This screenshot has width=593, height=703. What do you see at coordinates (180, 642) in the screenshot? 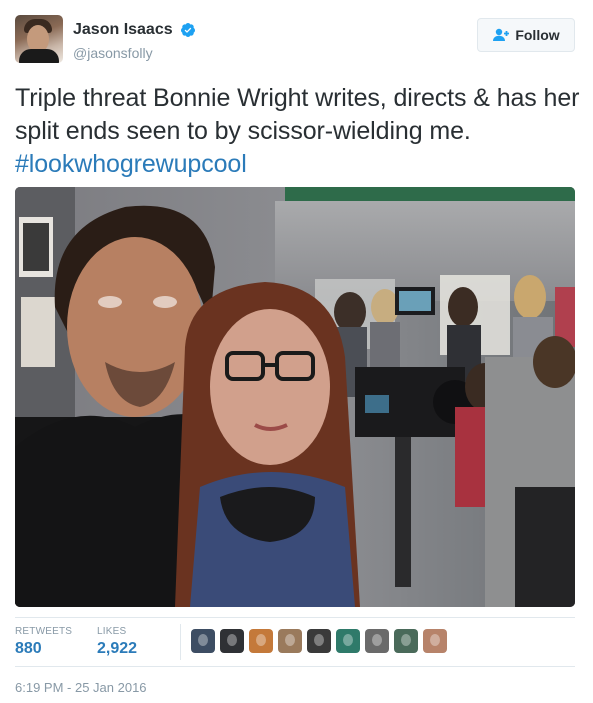
I see `stats-divider` at bounding box center [180, 642].